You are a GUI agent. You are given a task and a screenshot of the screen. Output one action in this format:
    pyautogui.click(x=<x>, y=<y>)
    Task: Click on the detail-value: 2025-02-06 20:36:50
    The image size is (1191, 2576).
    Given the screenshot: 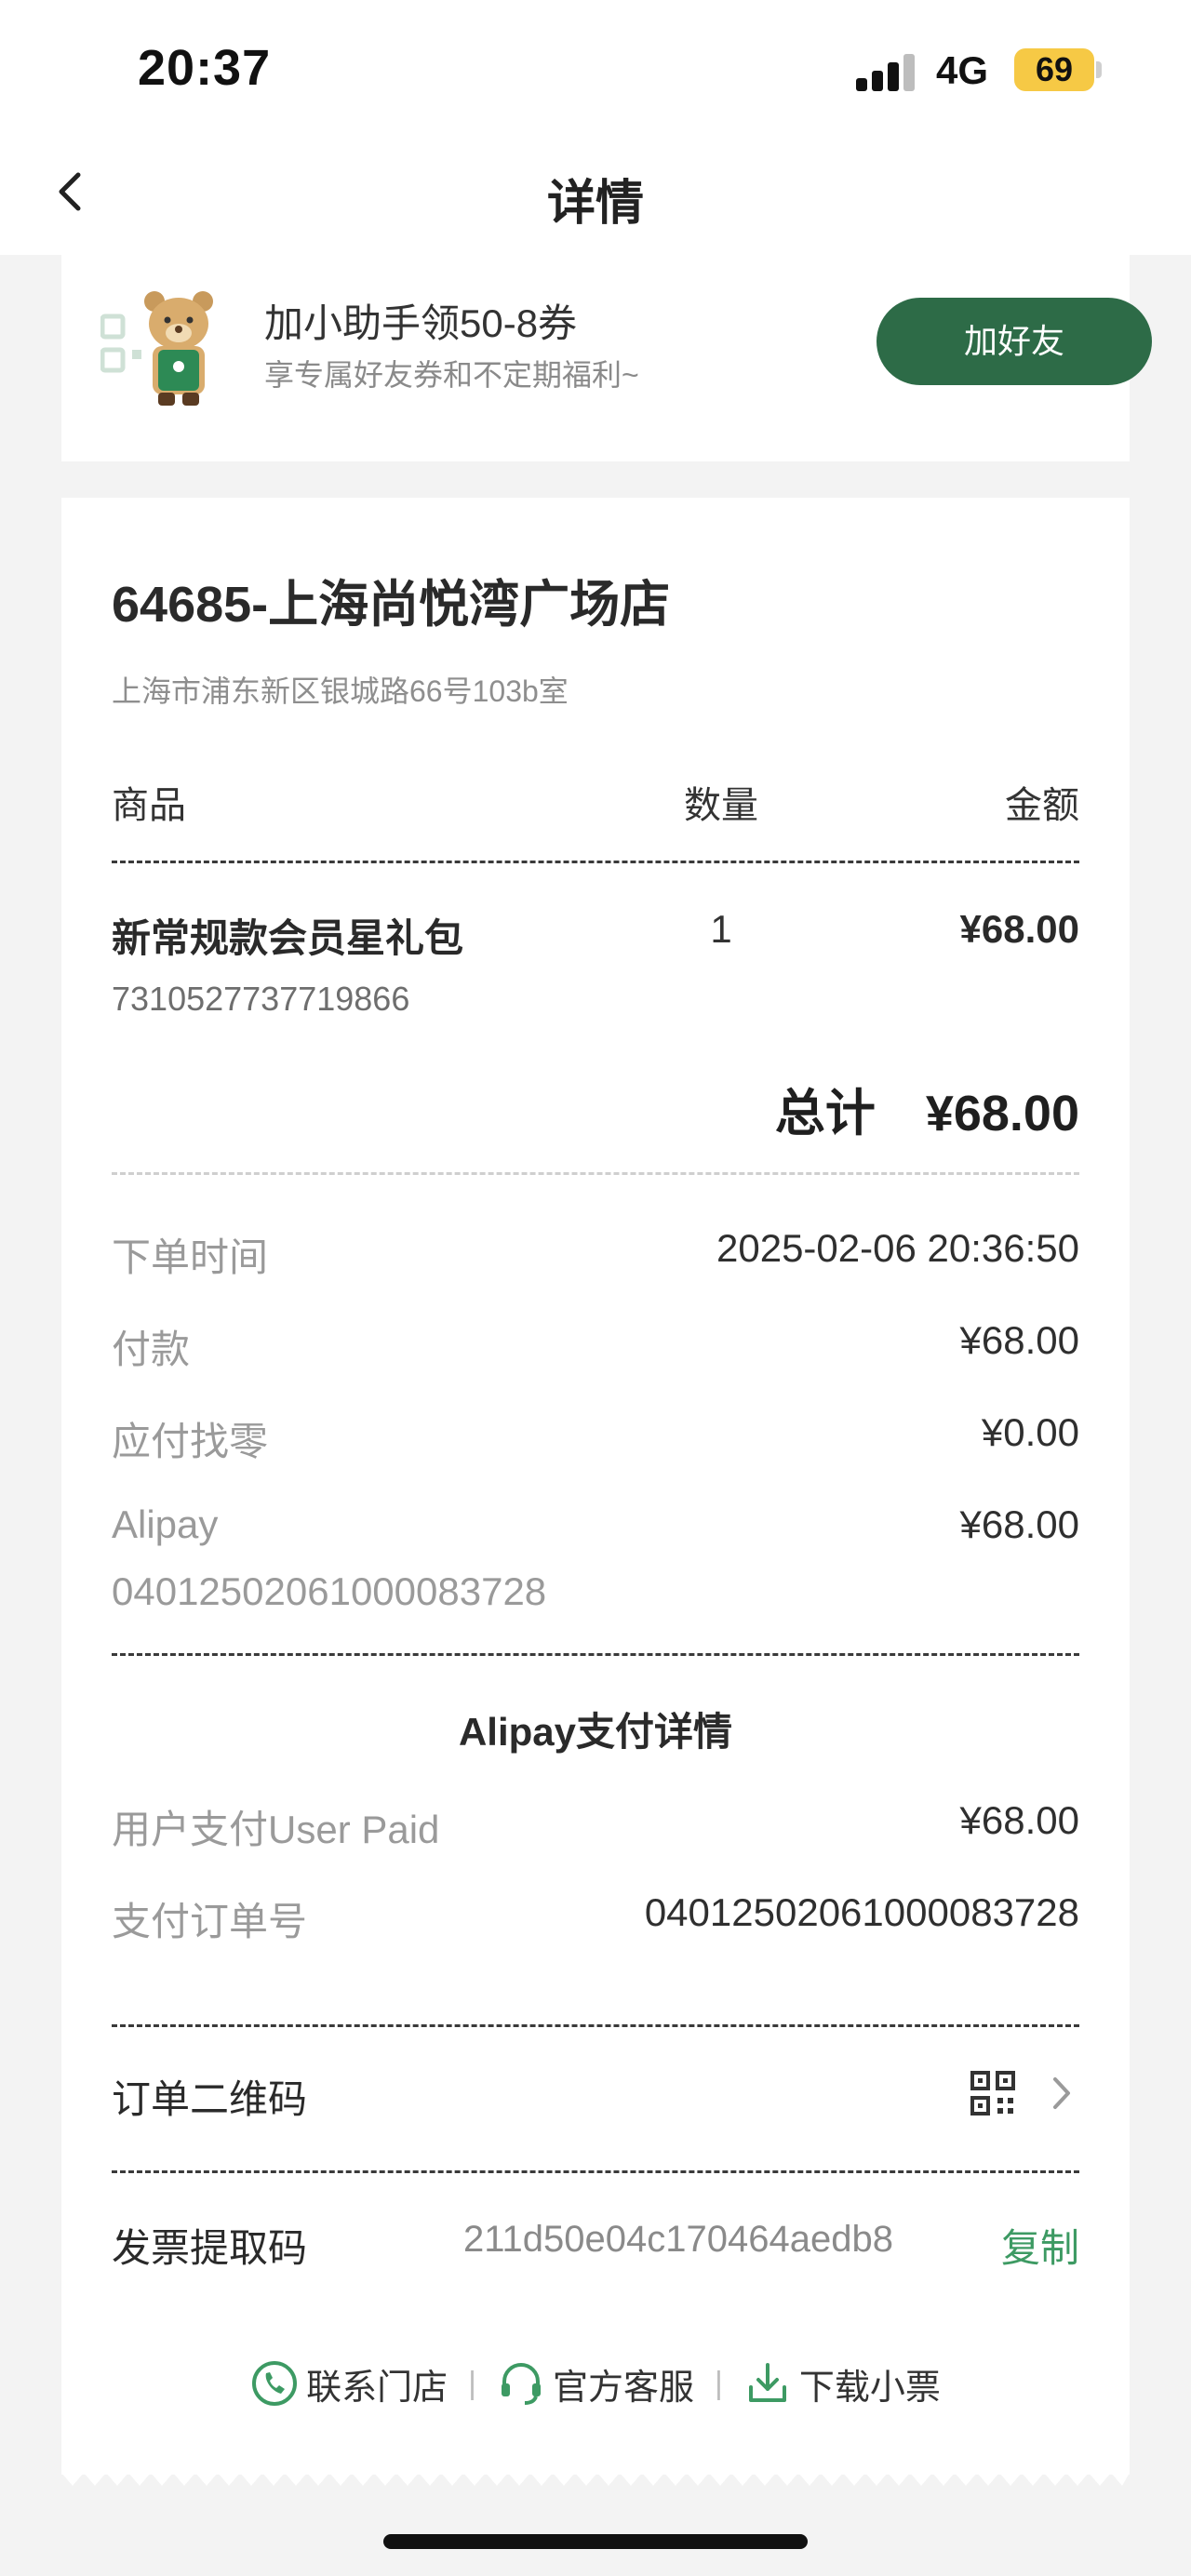 What is the action you would take?
    pyautogui.click(x=897, y=1248)
    